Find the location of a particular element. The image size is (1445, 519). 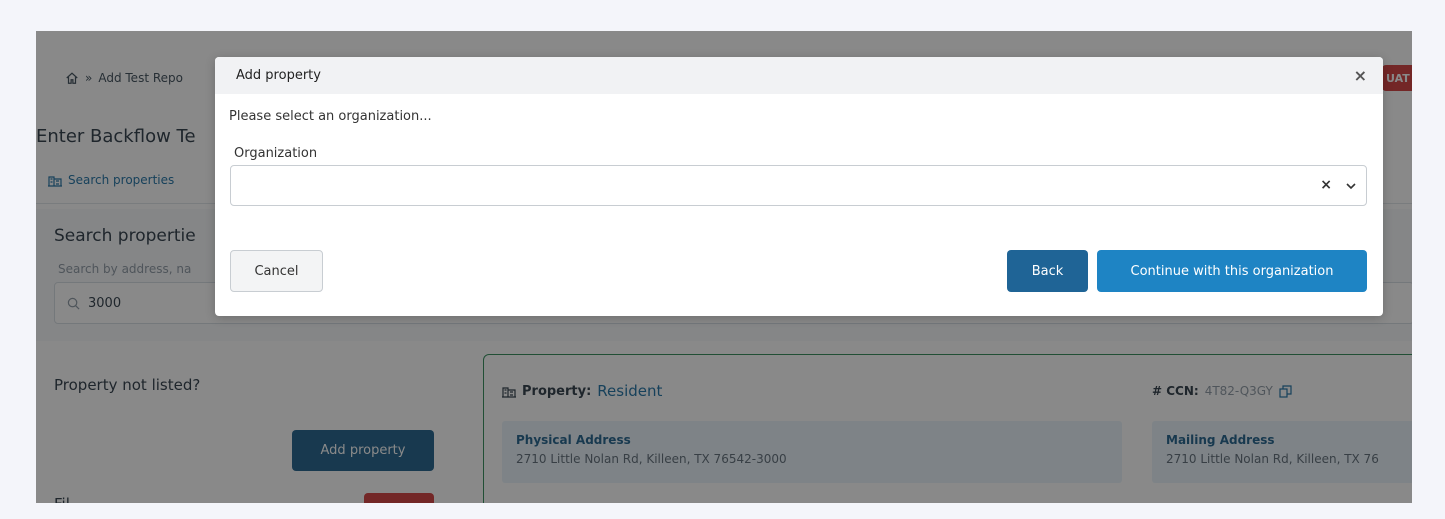

modal-header: Add property × is located at coordinates (799, 75).